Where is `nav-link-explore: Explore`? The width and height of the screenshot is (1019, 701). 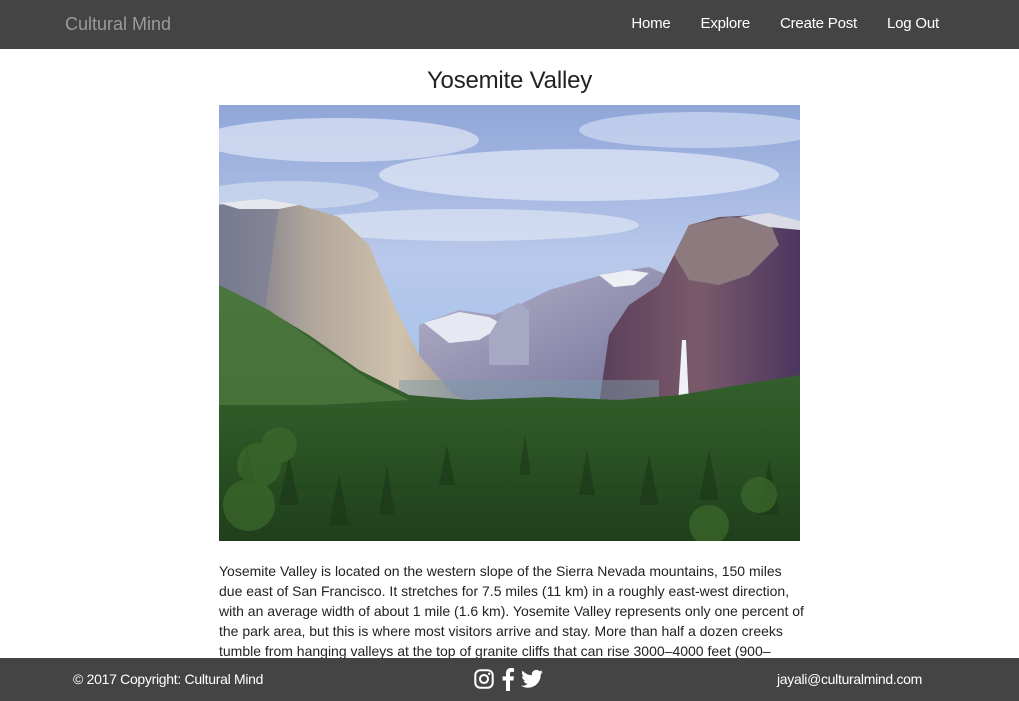
nav-link-explore: Explore is located at coordinates (726, 24).